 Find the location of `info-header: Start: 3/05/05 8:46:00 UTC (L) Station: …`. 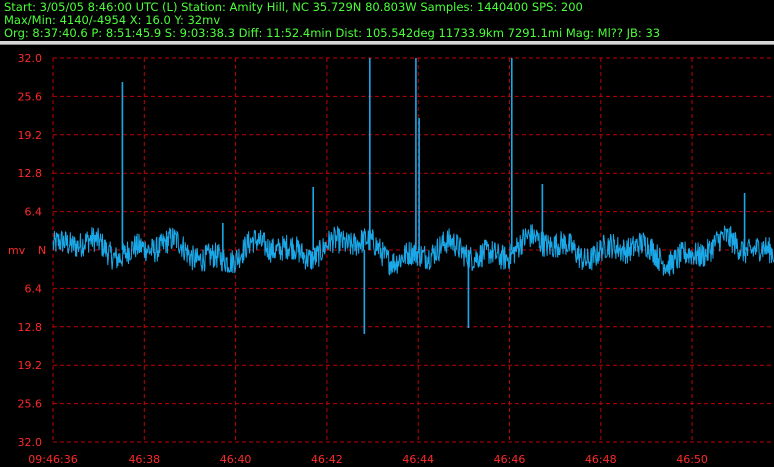

info-header: Start: 3/05/05 8:46:00 UTC (L) Station: … is located at coordinates (387, 20).